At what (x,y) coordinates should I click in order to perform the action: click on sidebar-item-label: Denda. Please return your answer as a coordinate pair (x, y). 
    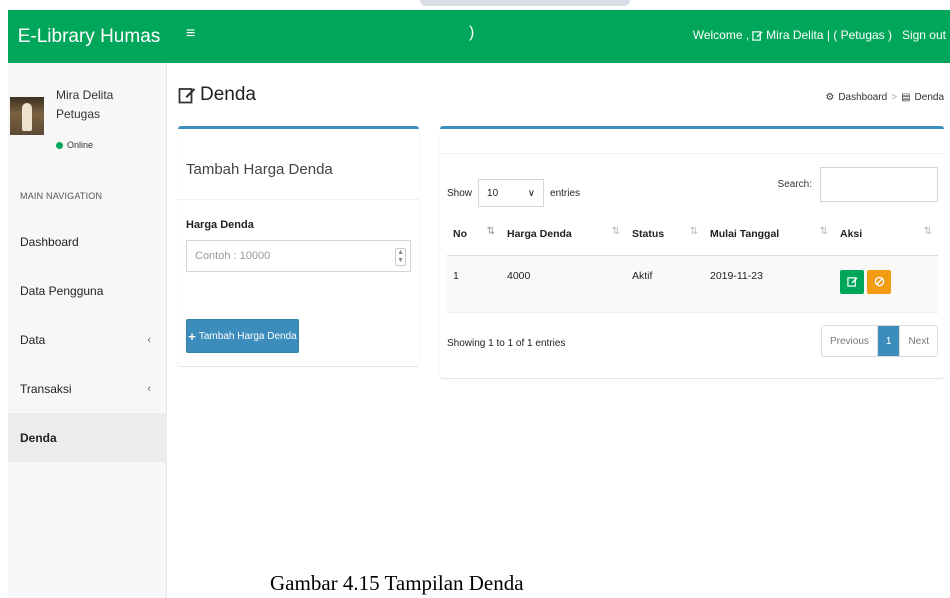
    Looking at the image, I should click on (38, 437).